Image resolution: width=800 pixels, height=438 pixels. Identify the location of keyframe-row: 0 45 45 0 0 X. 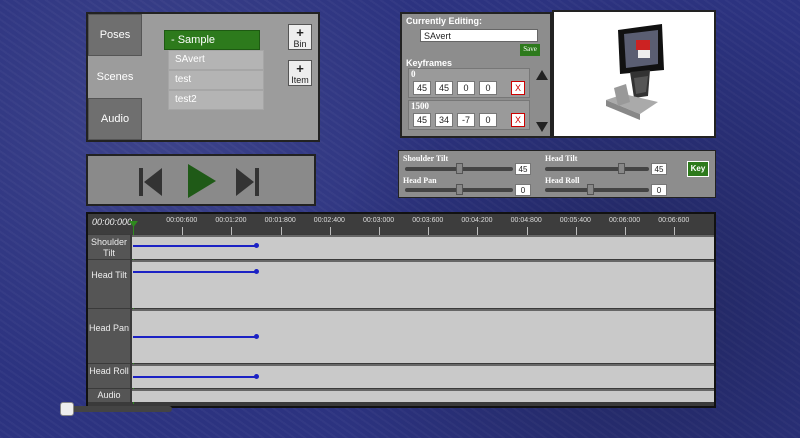
(469, 83).